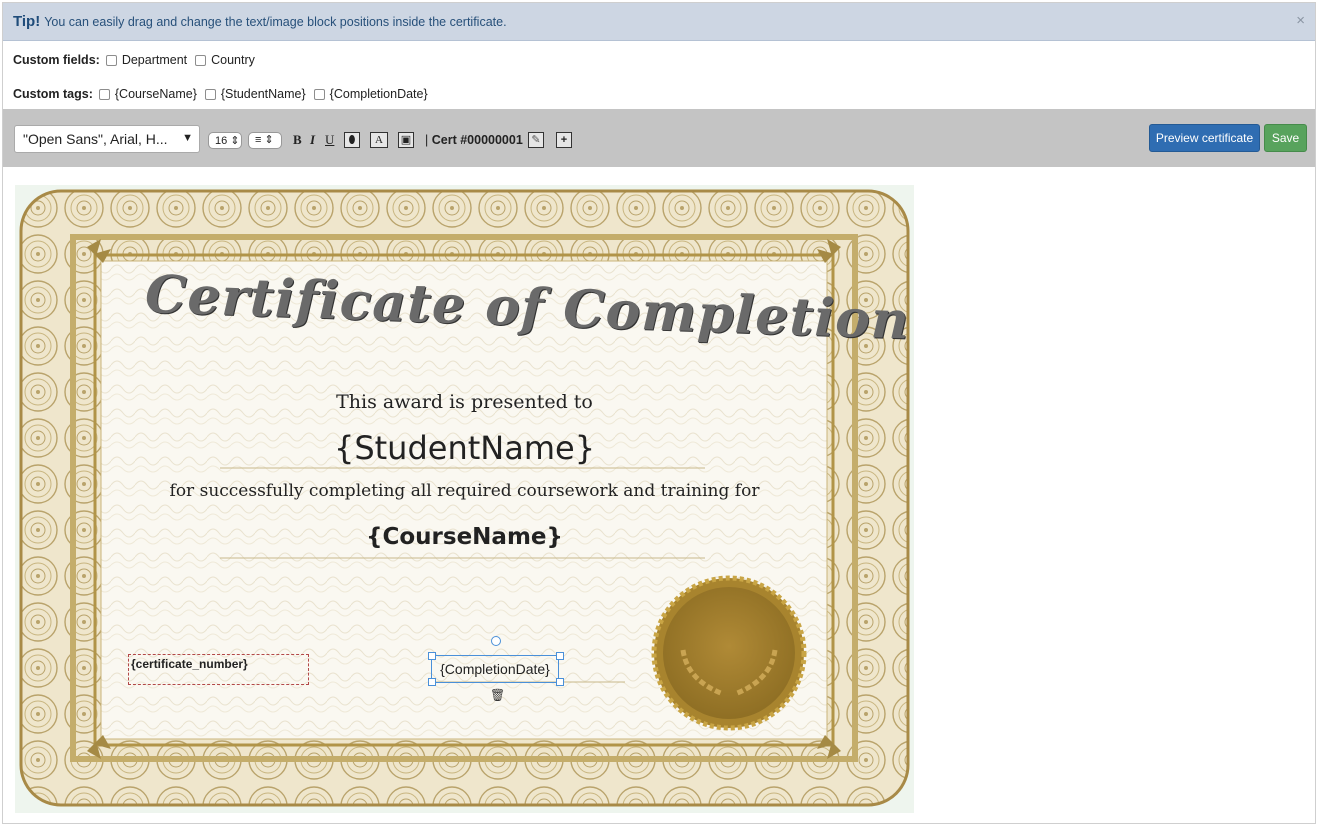 The width and height of the screenshot is (1323, 829). What do you see at coordinates (464, 448) in the screenshot?
I see `student-name-tag: {StudentName}` at bounding box center [464, 448].